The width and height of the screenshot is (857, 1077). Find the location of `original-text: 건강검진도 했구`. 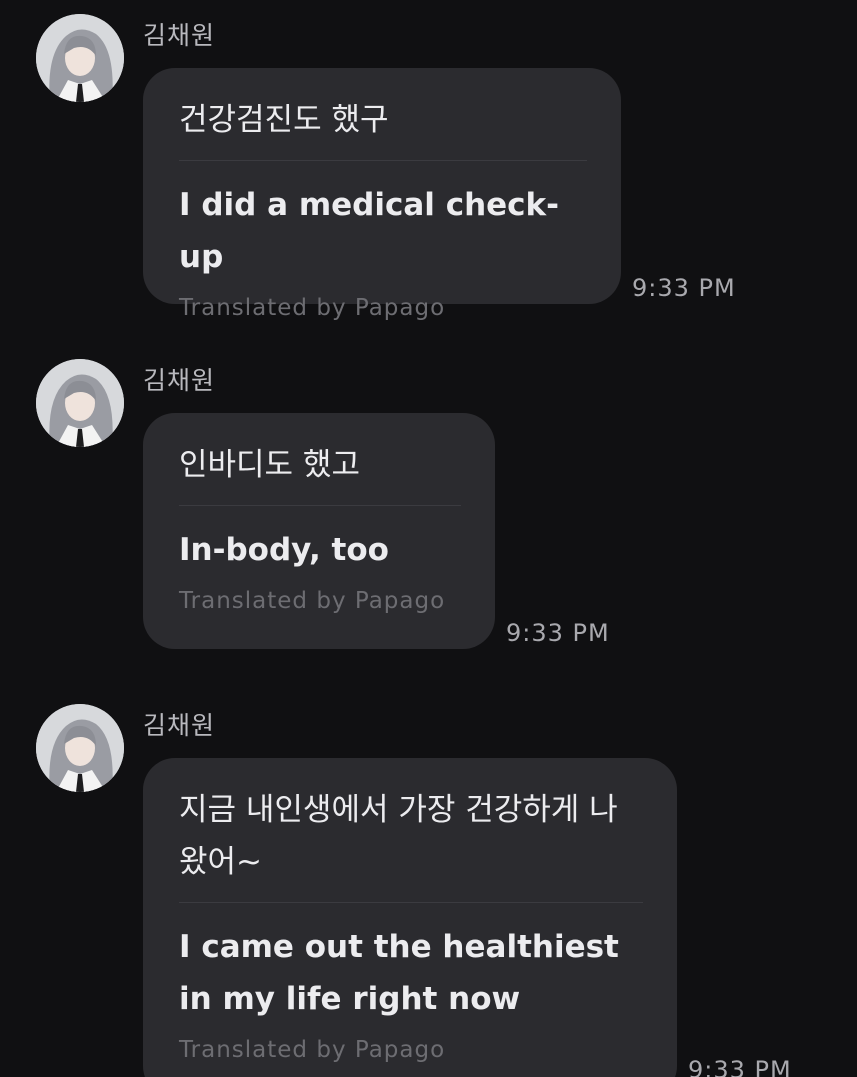

original-text: 건강검진도 했구 is located at coordinates (284, 120).